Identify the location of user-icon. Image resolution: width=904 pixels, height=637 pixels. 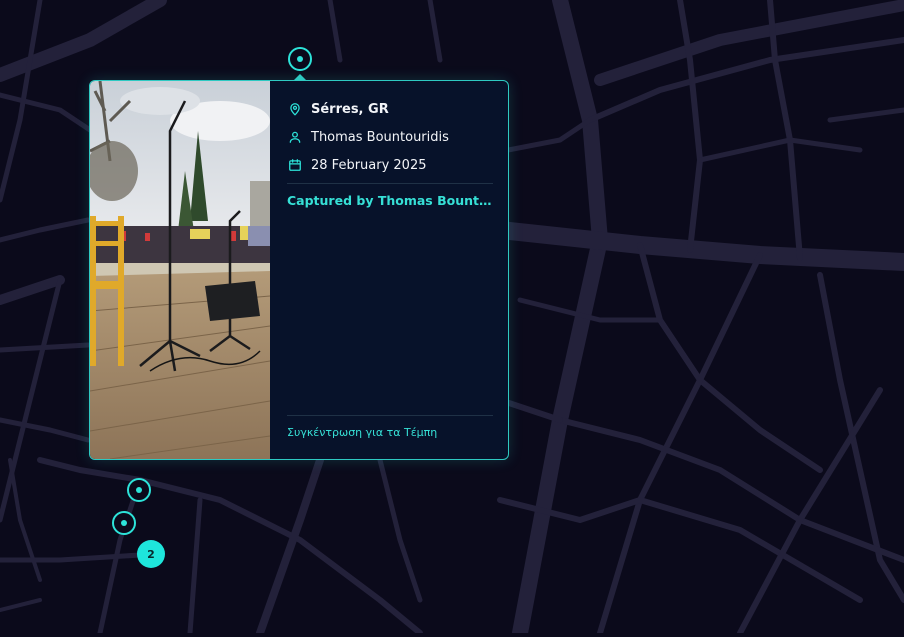
(295, 137).